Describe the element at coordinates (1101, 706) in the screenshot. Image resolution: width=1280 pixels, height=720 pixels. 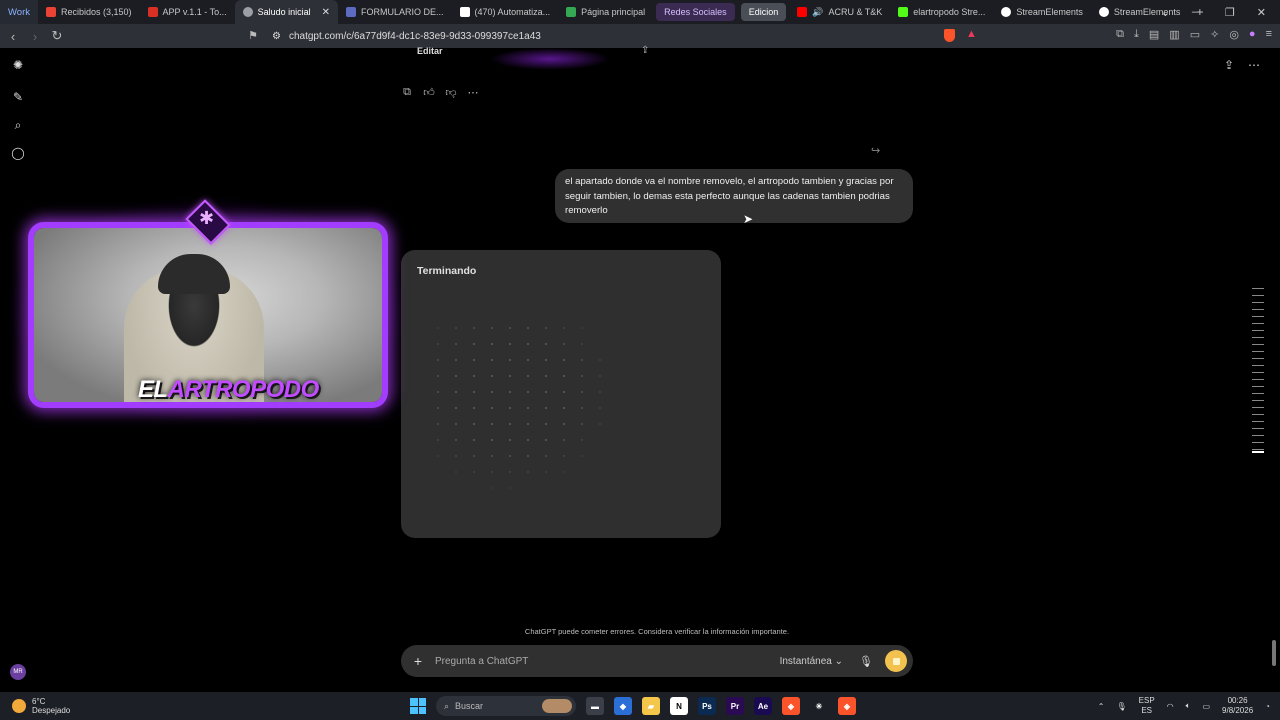
I see `tray-overflow-icon: ⌃` at that location.